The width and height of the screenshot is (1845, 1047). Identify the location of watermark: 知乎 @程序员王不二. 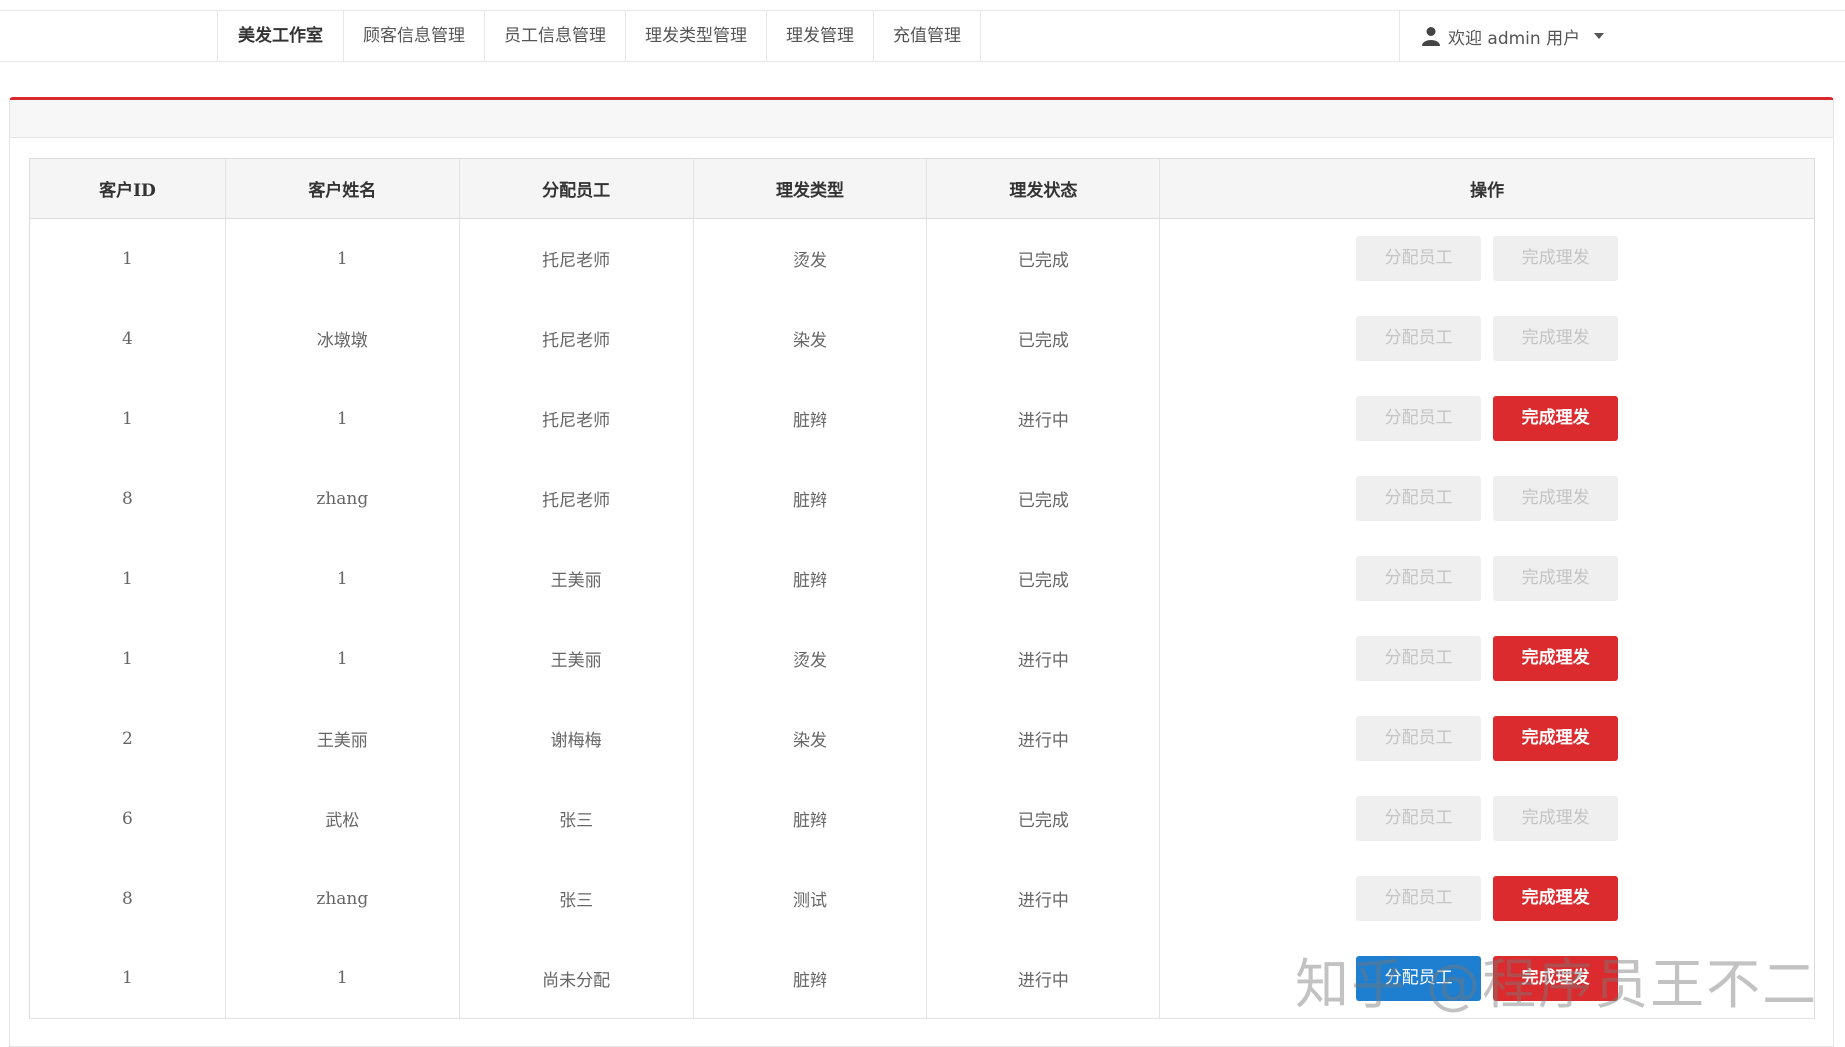
(1557, 984).